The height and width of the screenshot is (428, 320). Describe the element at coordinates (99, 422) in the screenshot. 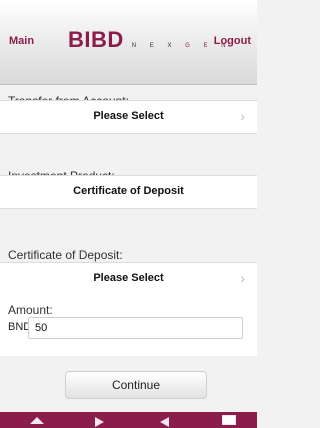

I see `send-icon` at that location.